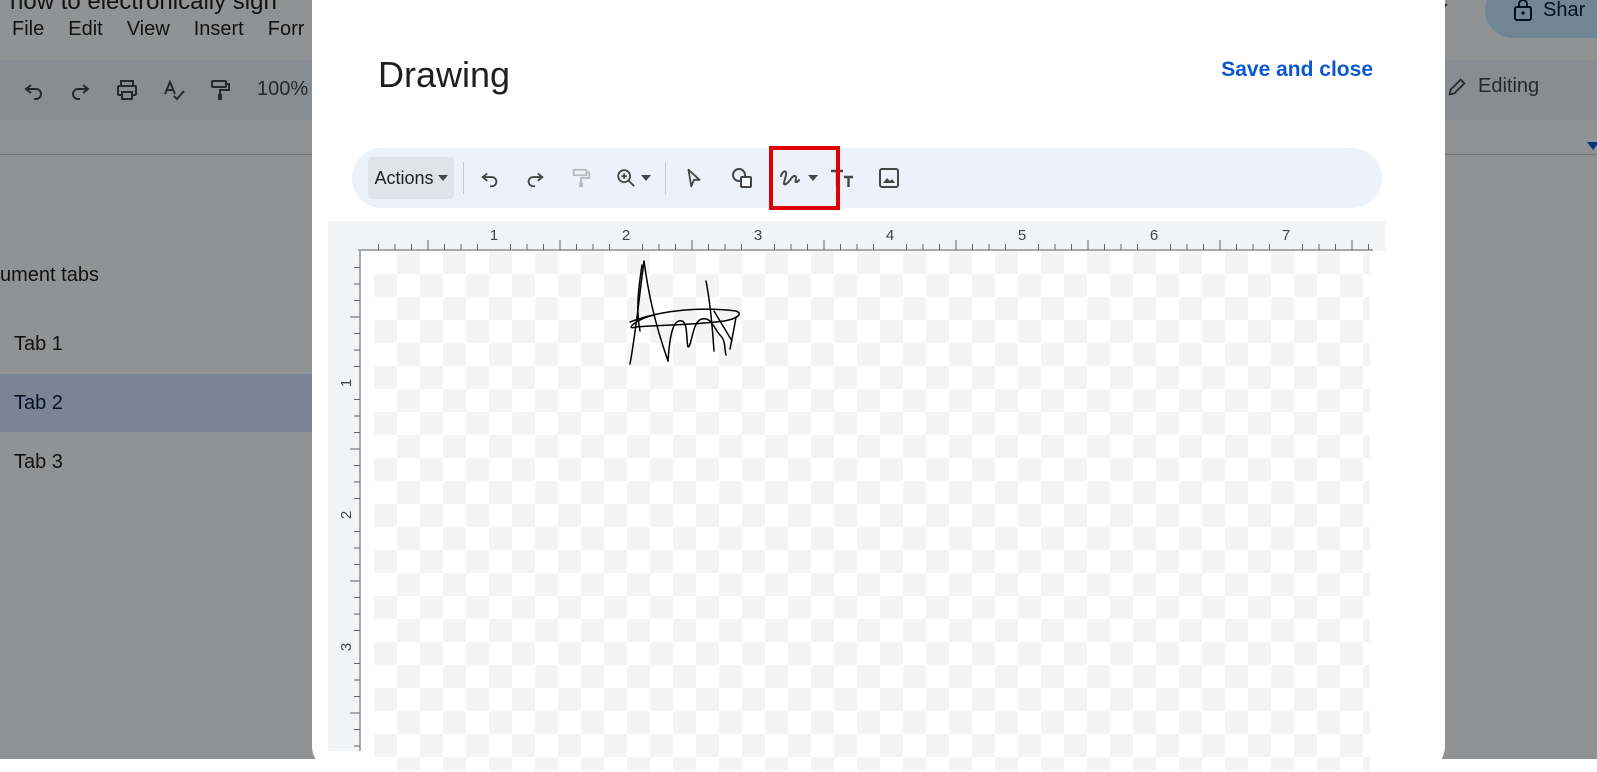 This screenshot has width=1597, height=772. What do you see at coordinates (444, 74) in the screenshot?
I see `dialog-title: Drawing` at bounding box center [444, 74].